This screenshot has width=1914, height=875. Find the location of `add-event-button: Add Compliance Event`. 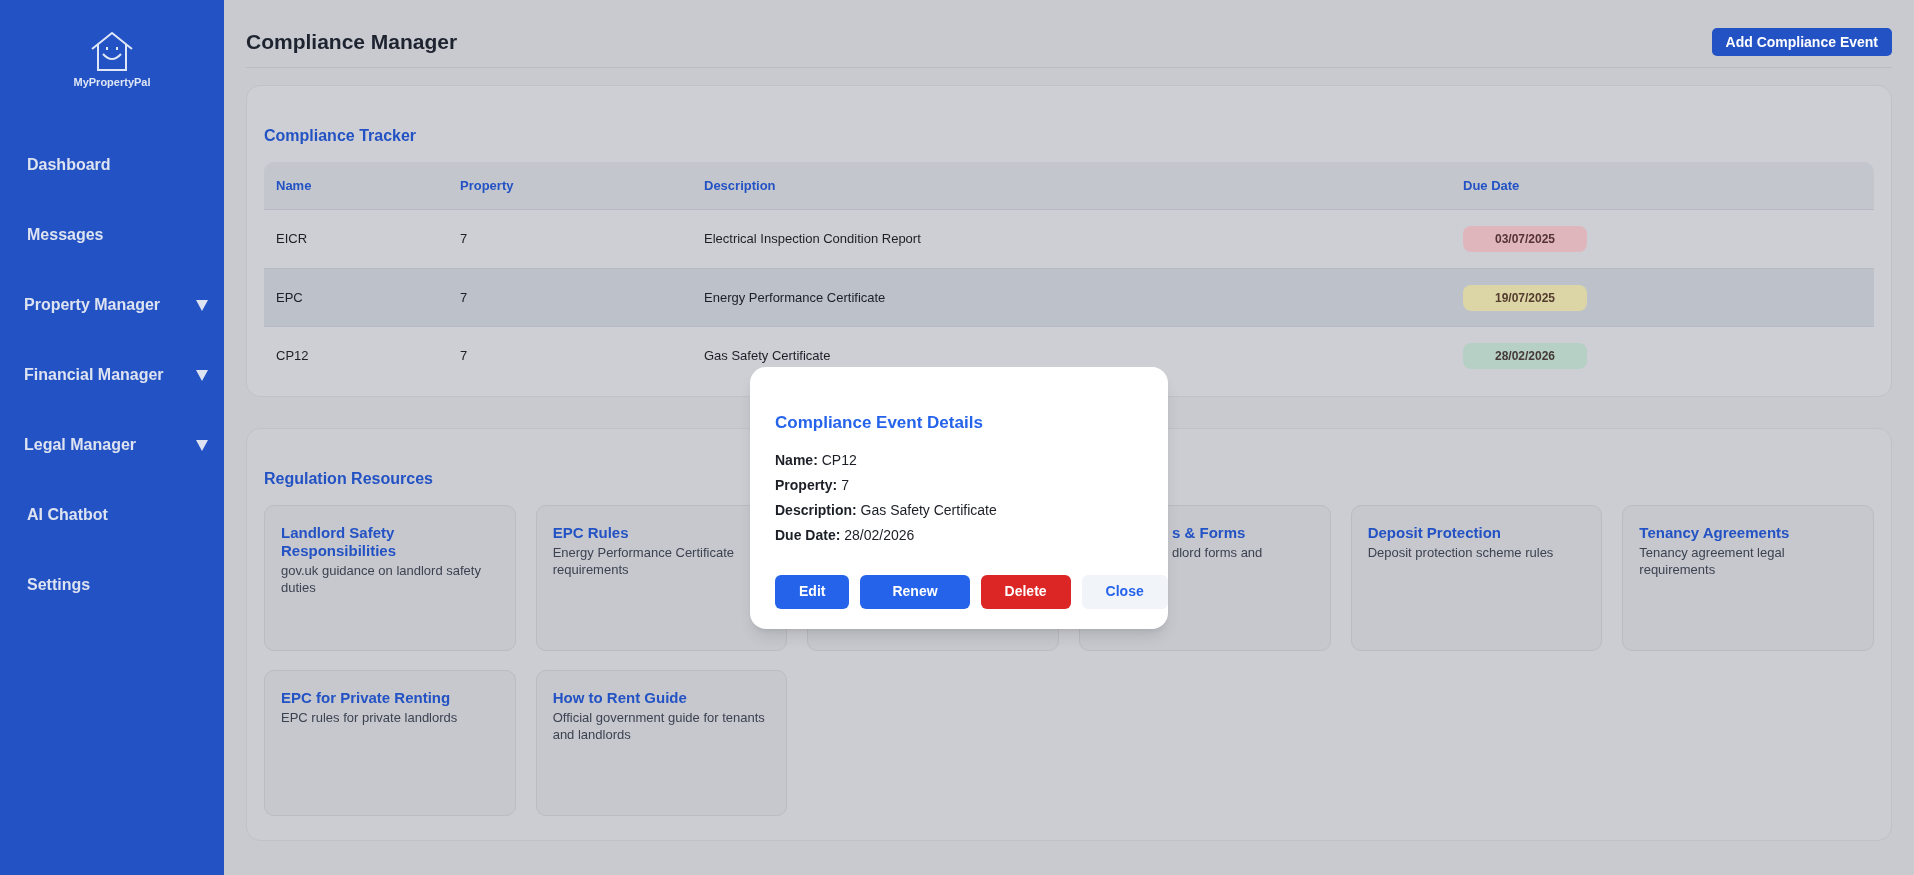

add-event-button: Add Compliance Event is located at coordinates (1801, 42).